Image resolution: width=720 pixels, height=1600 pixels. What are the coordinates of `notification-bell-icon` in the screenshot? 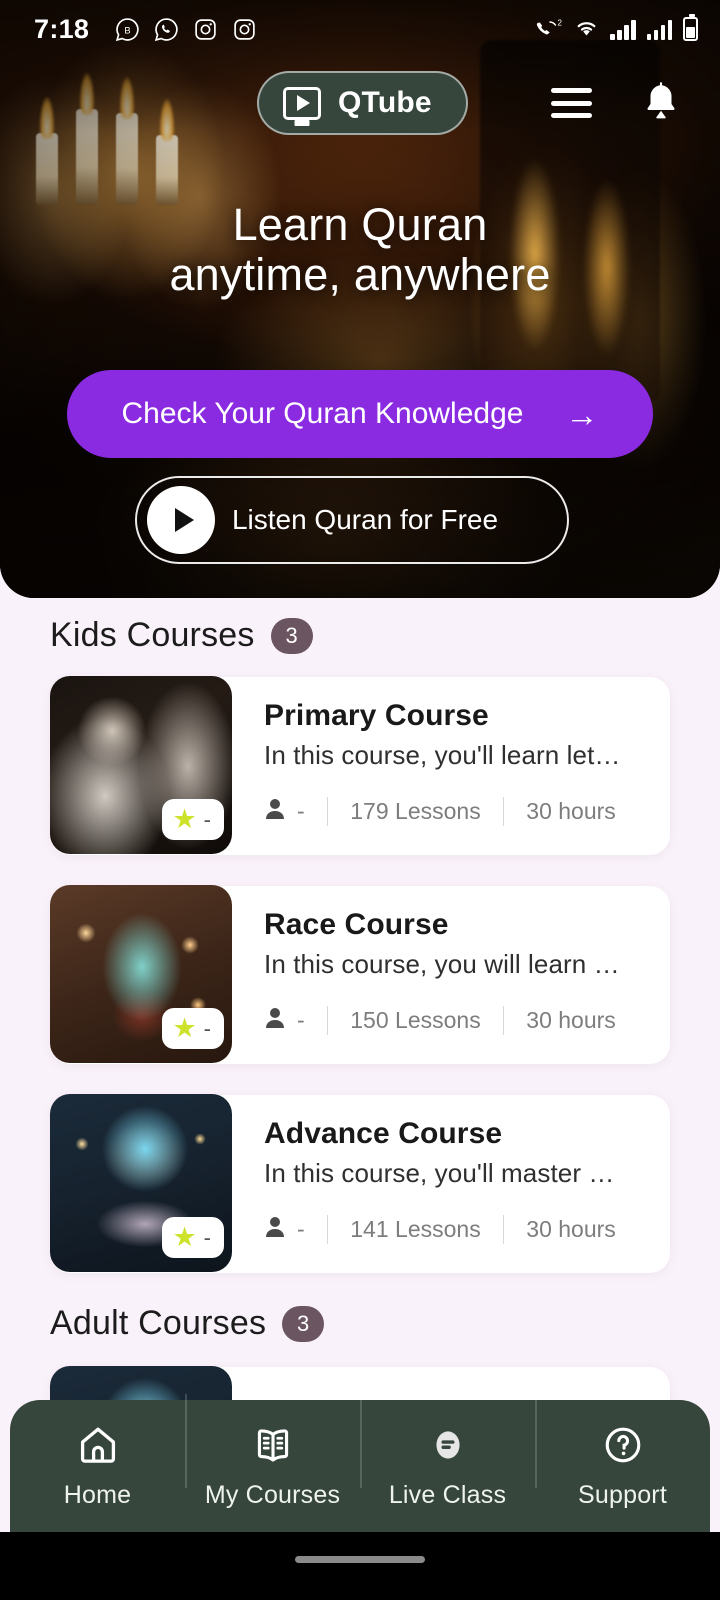 It's located at (661, 103).